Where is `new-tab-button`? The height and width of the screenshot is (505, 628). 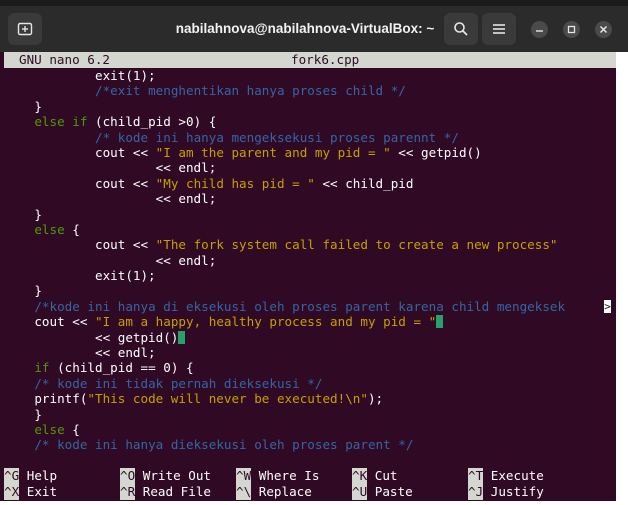
new-tab-button is located at coordinates (25, 29).